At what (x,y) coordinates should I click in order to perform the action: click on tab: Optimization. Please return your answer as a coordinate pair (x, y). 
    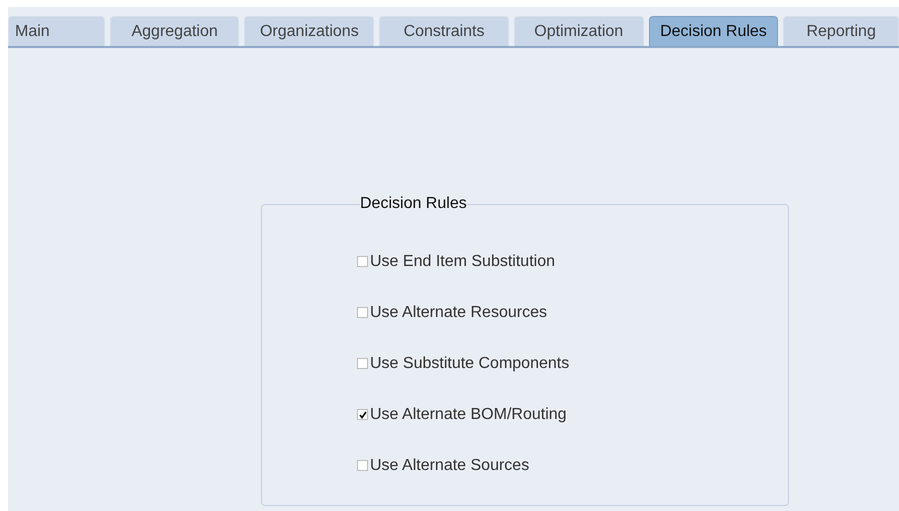
    Looking at the image, I should click on (579, 31).